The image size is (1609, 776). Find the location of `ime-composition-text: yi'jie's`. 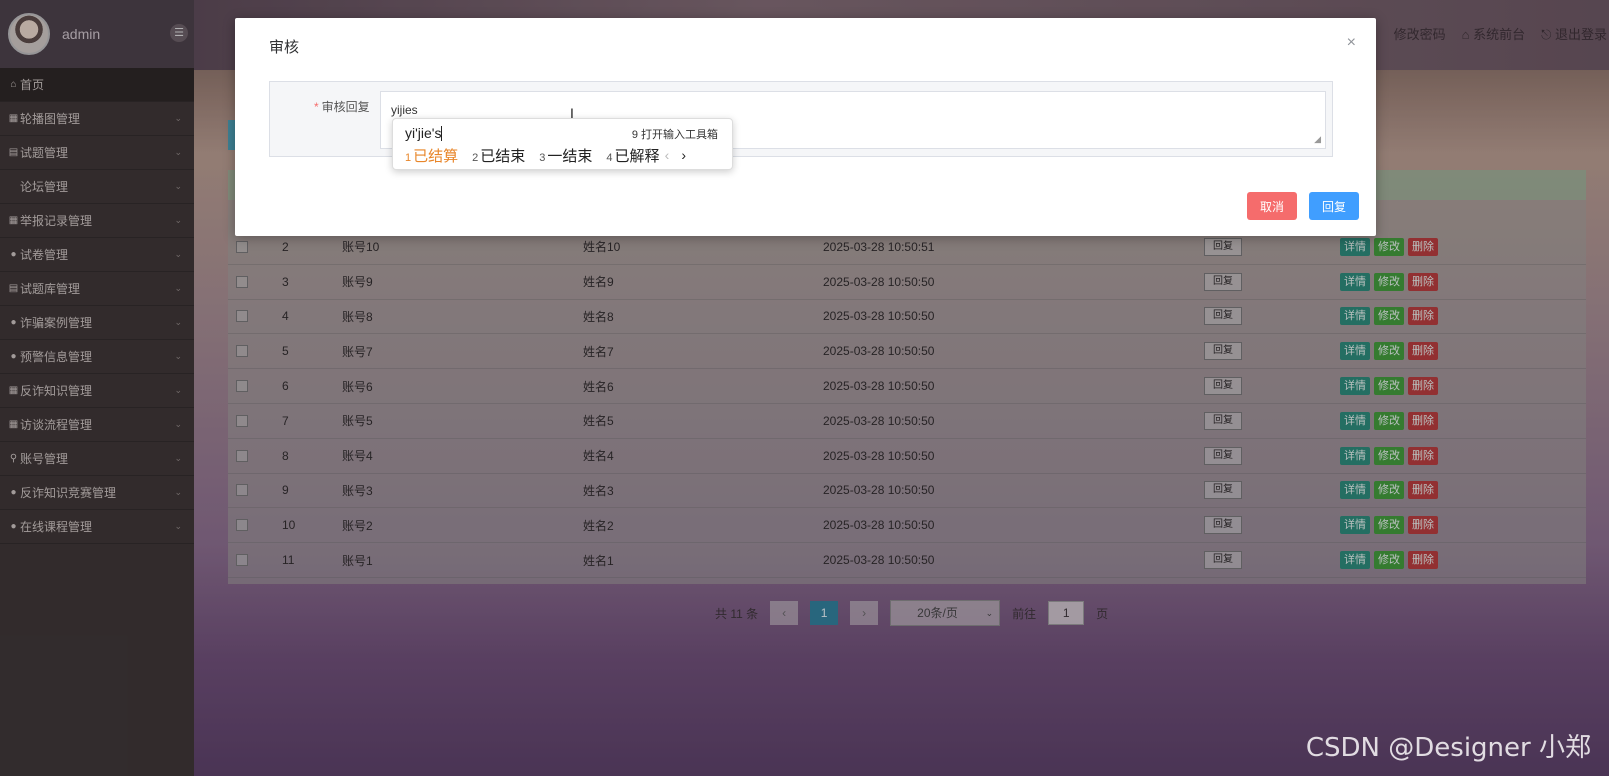

ime-composition-text: yi'jie's is located at coordinates (423, 133).